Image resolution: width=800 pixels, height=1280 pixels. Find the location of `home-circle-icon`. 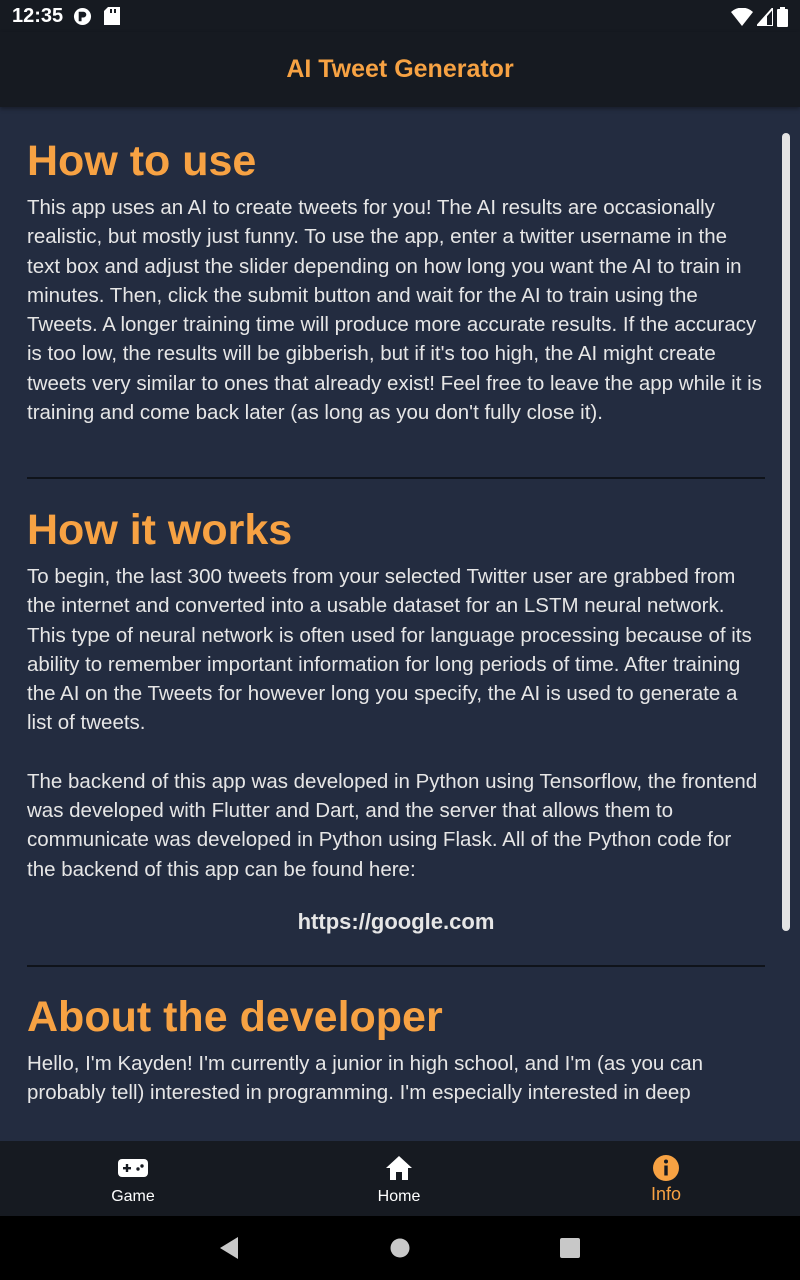

home-circle-icon is located at coordinates (400, 1248).